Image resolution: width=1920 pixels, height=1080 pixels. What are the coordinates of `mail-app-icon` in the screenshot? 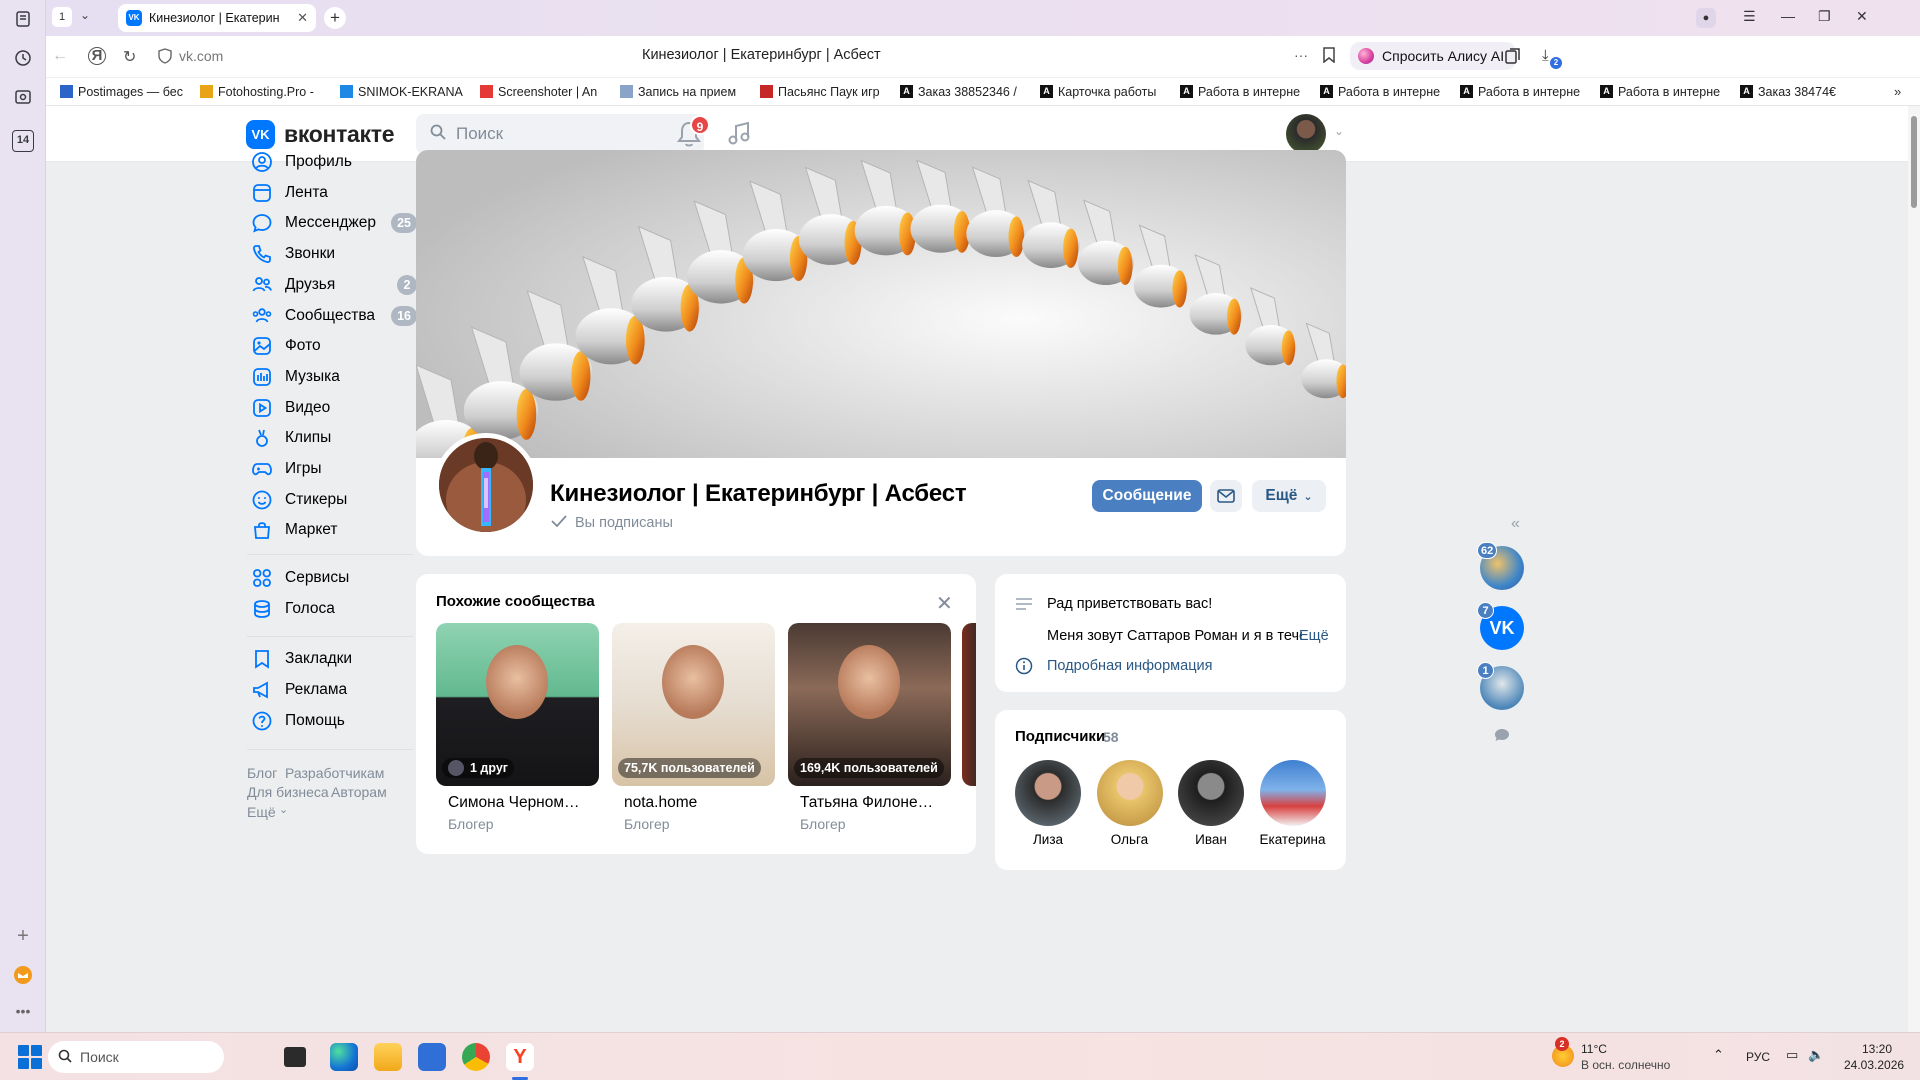 It's located at (23, 976).